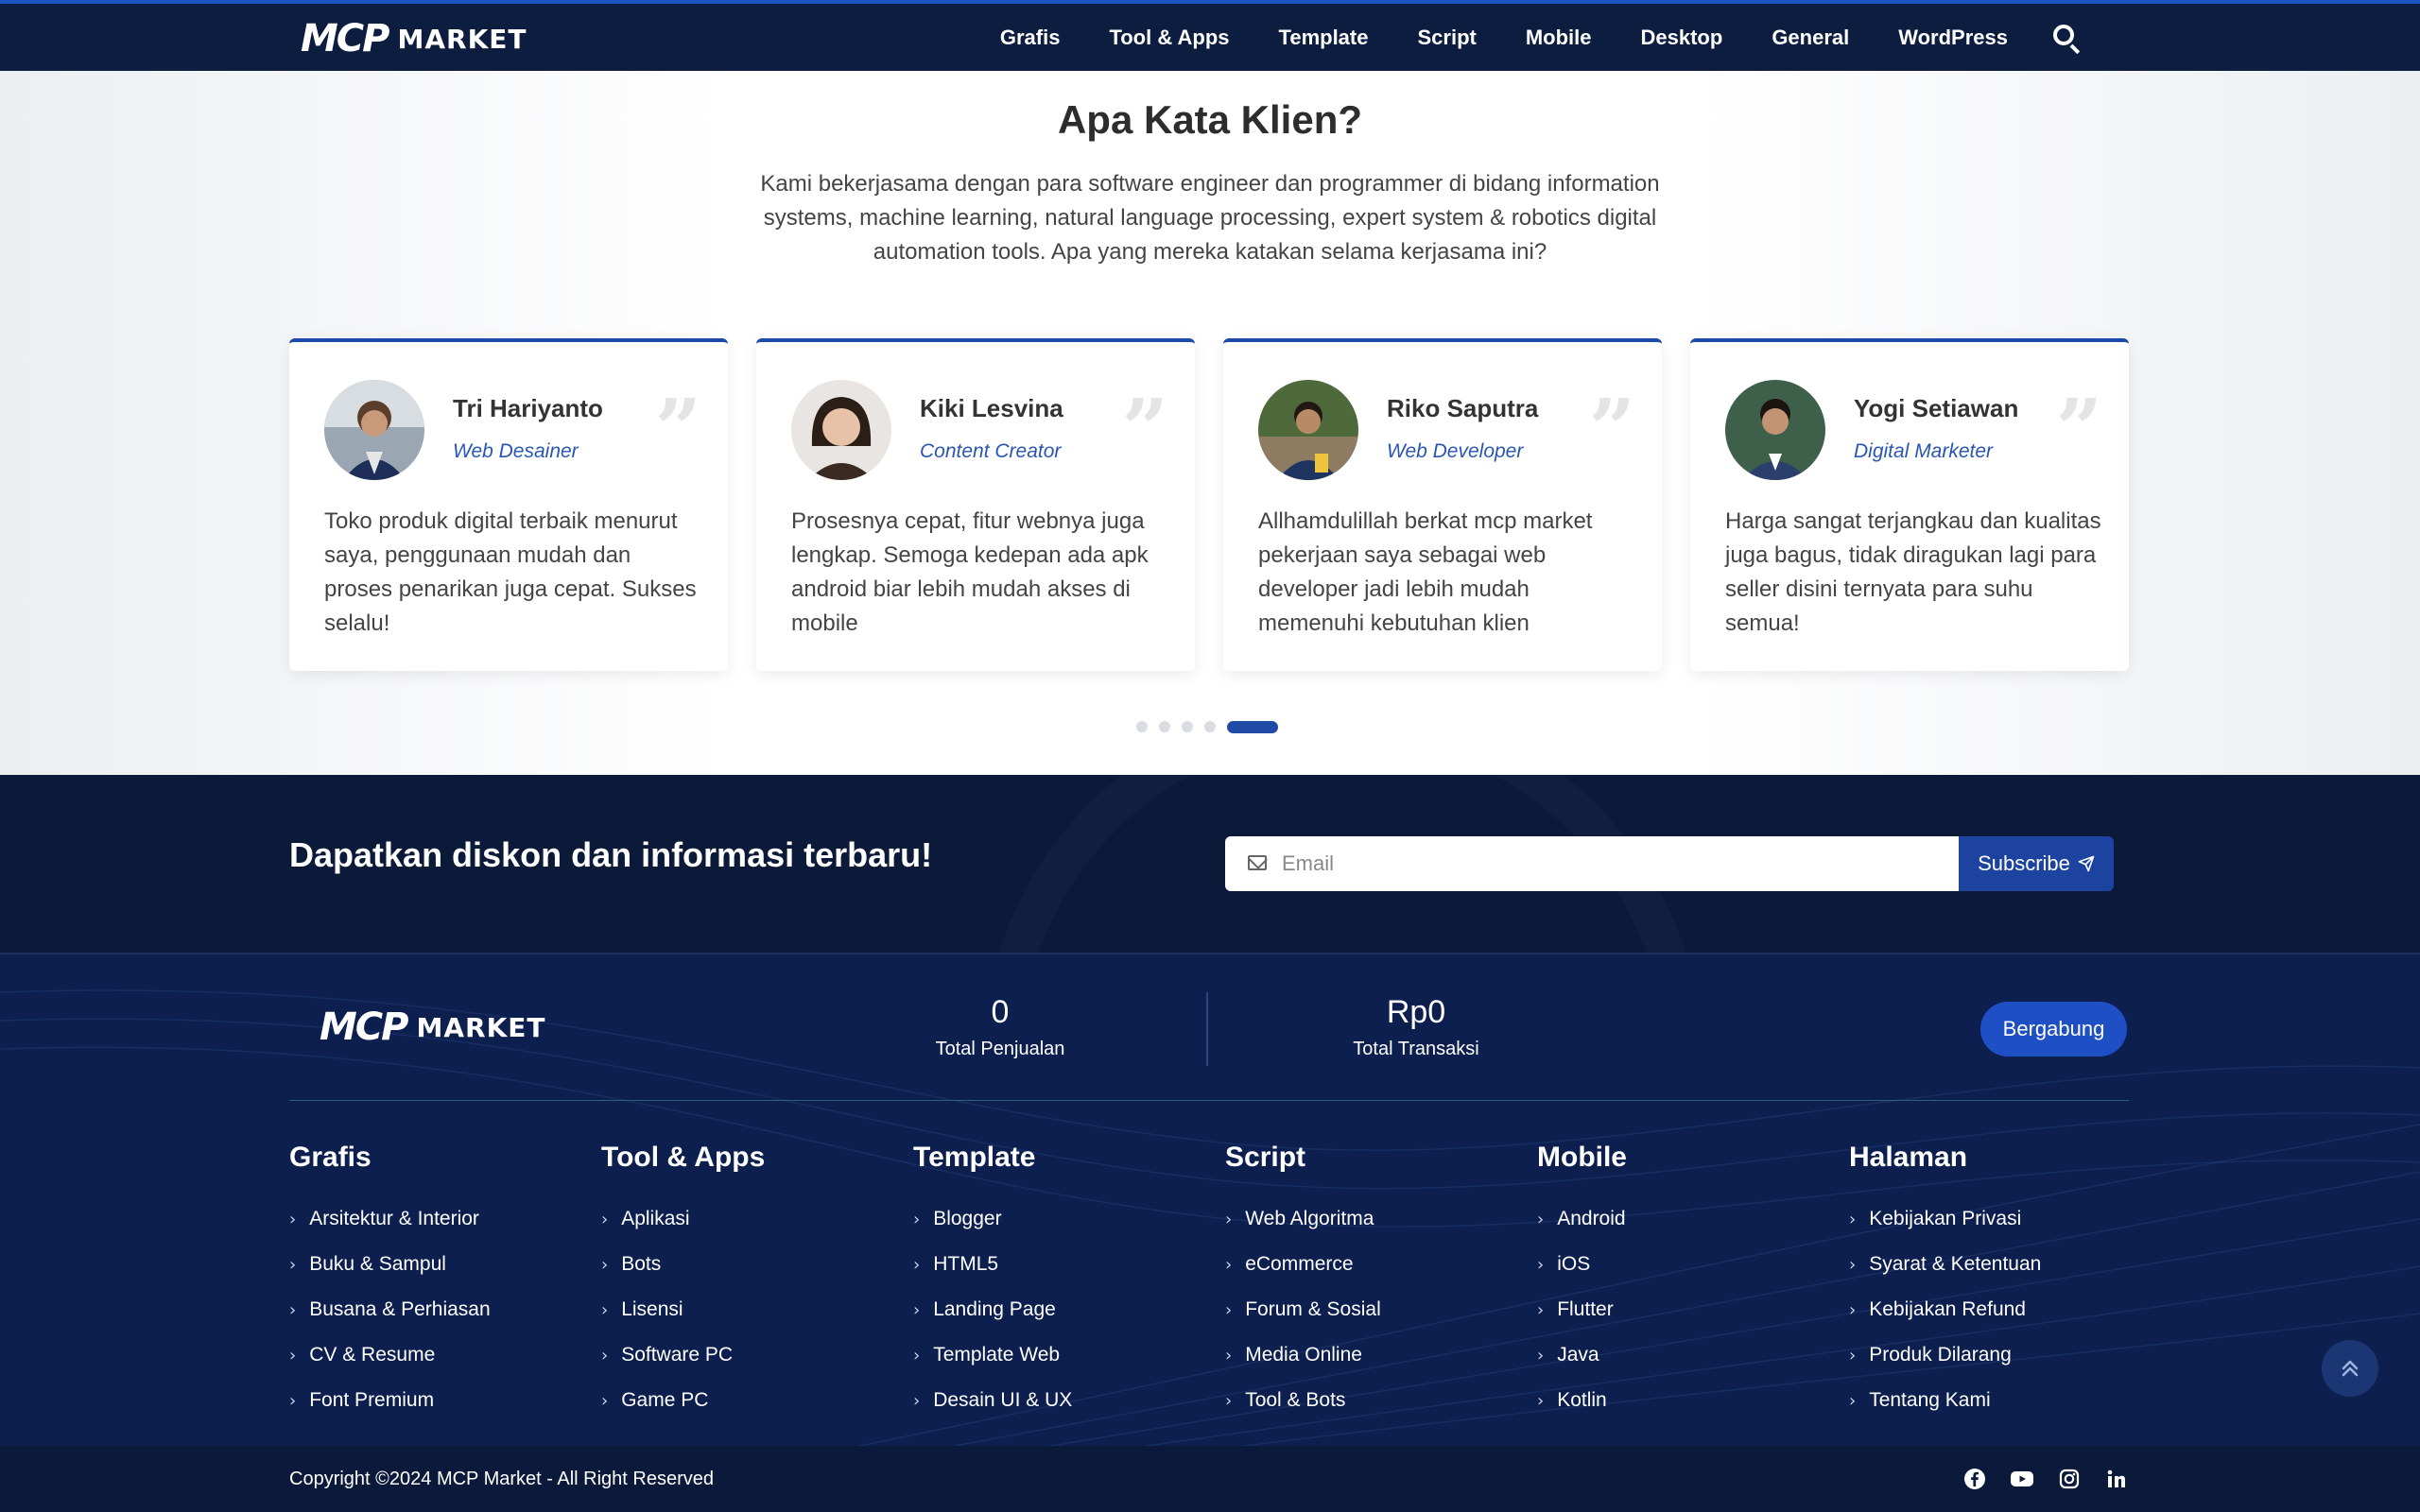 The width and height of the screenshot is (2420, 1512). Describe the element at coordinates (1055, 1400) in the screenshot. I see `footer-link: › Desain UI & UX` at that location.